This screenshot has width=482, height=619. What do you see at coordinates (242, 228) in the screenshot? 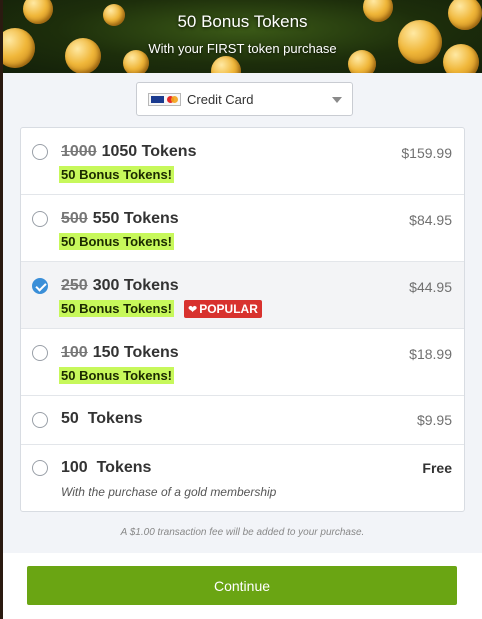
I see `token-option-550: 500 550 Tokens $84.95 50 Bonus Tokens!` at bounding box center [242, 228].